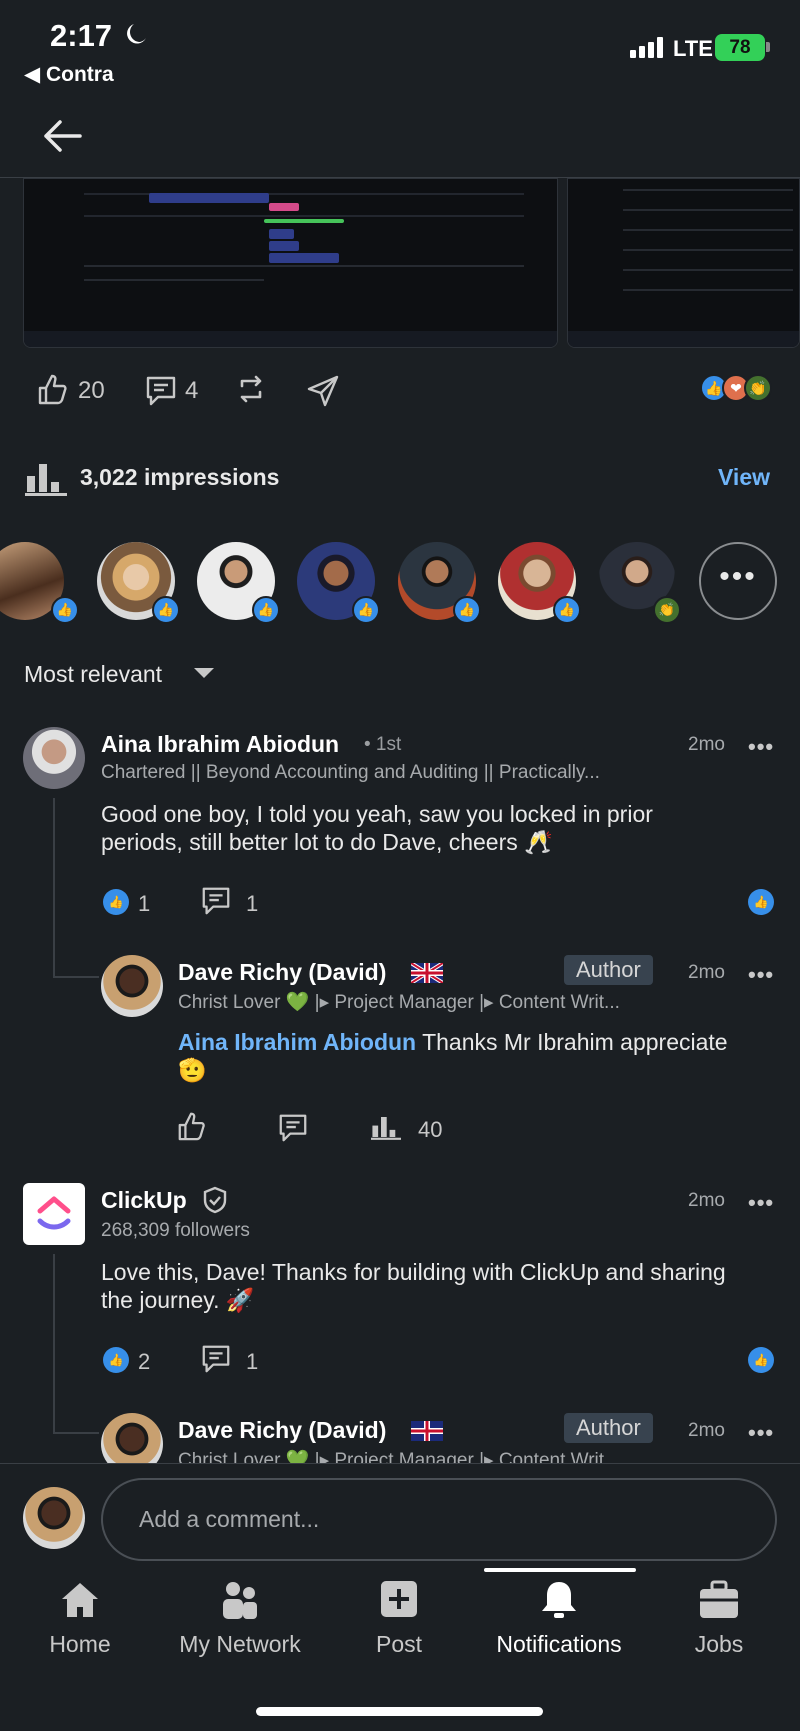 Image resolution: width=800 pixels, height=1731 pixels. Describe the element at coordinates (740, 389) in the screenshot. I see `reactions-summary: 👍 ❤ 👏` at that location.